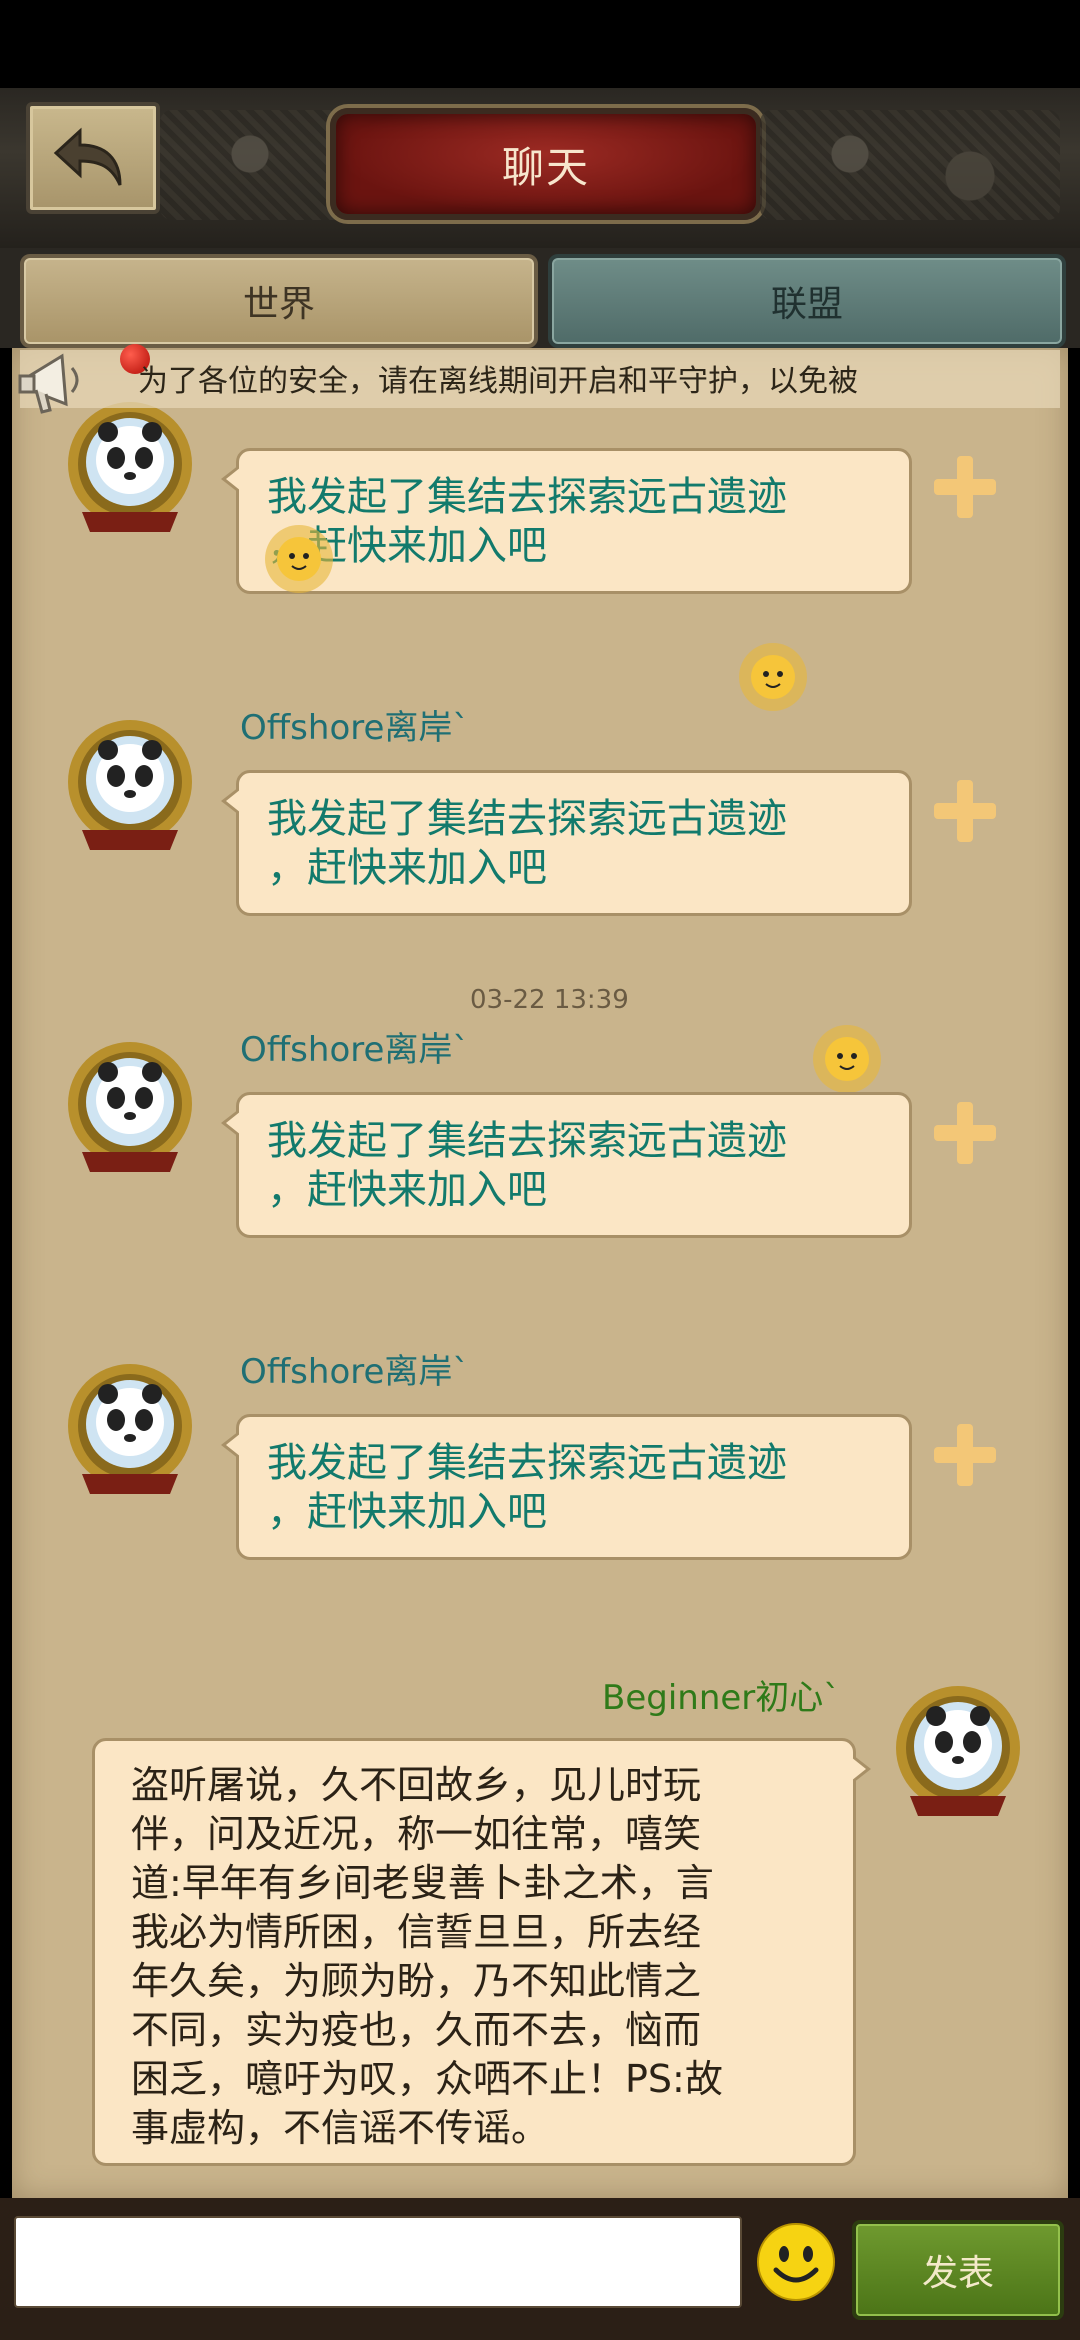 This screenshot has height=2340, width=1080. Describe the element at coordinates (721, 1694) in the screenshot. I see `my-sender-name: Beginner初心`` at that location.